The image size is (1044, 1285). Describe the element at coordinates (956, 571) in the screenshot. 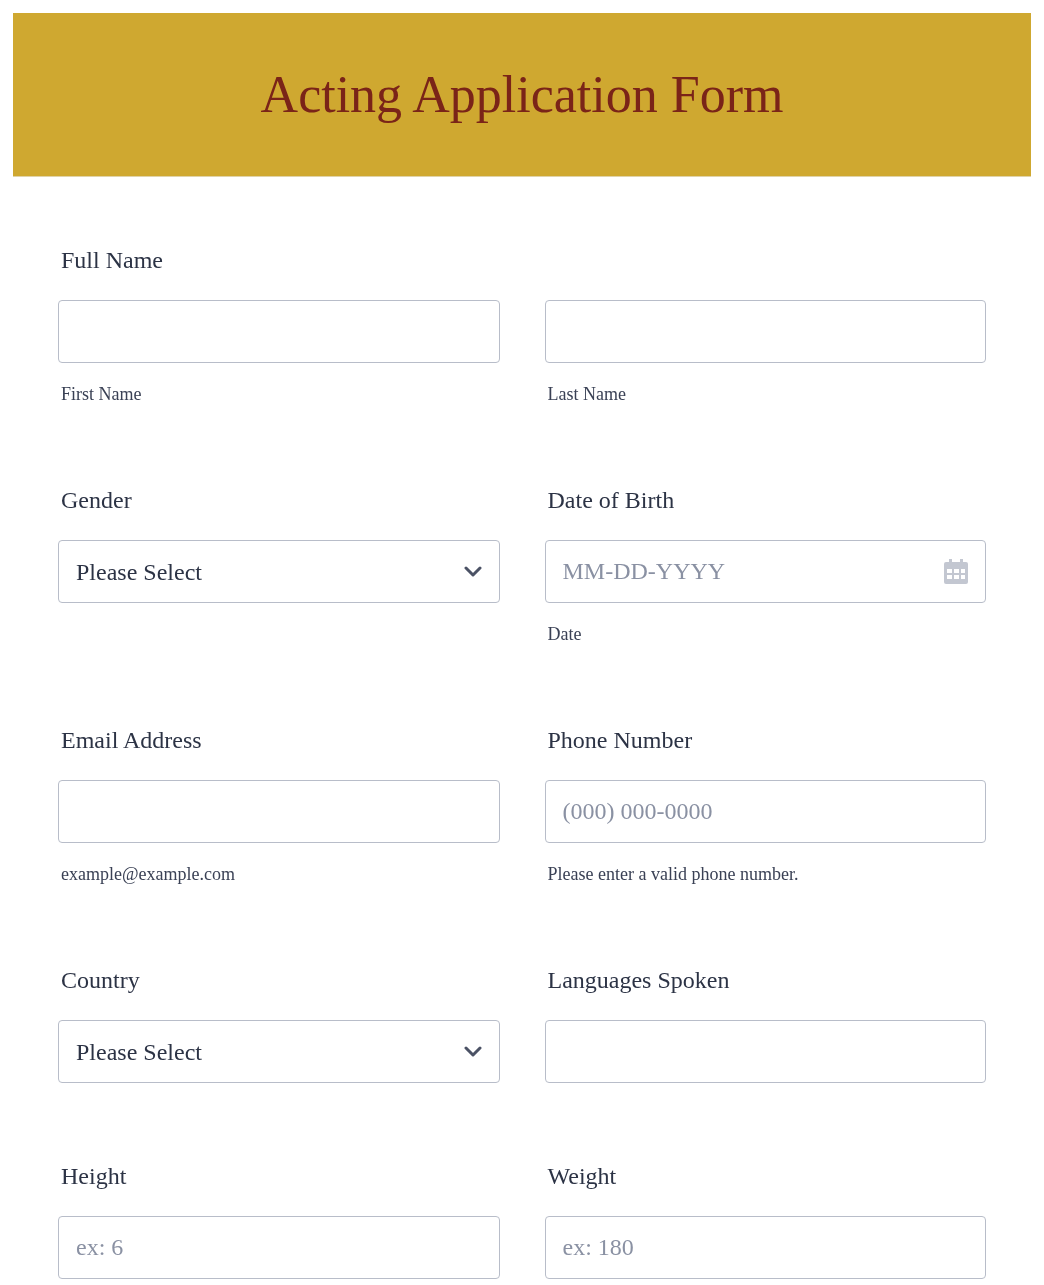

I see `calendar-icon` at that location.